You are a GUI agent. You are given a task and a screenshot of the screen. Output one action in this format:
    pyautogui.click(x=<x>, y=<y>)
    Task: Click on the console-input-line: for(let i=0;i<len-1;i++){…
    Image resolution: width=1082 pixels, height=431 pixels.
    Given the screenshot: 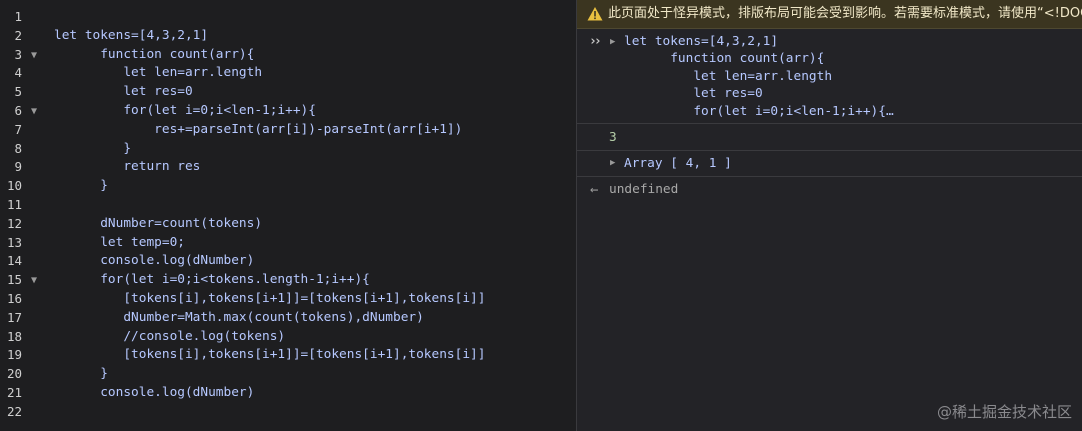 What is the action you would take?
    pyautogui.click(x=759, y=111)
    